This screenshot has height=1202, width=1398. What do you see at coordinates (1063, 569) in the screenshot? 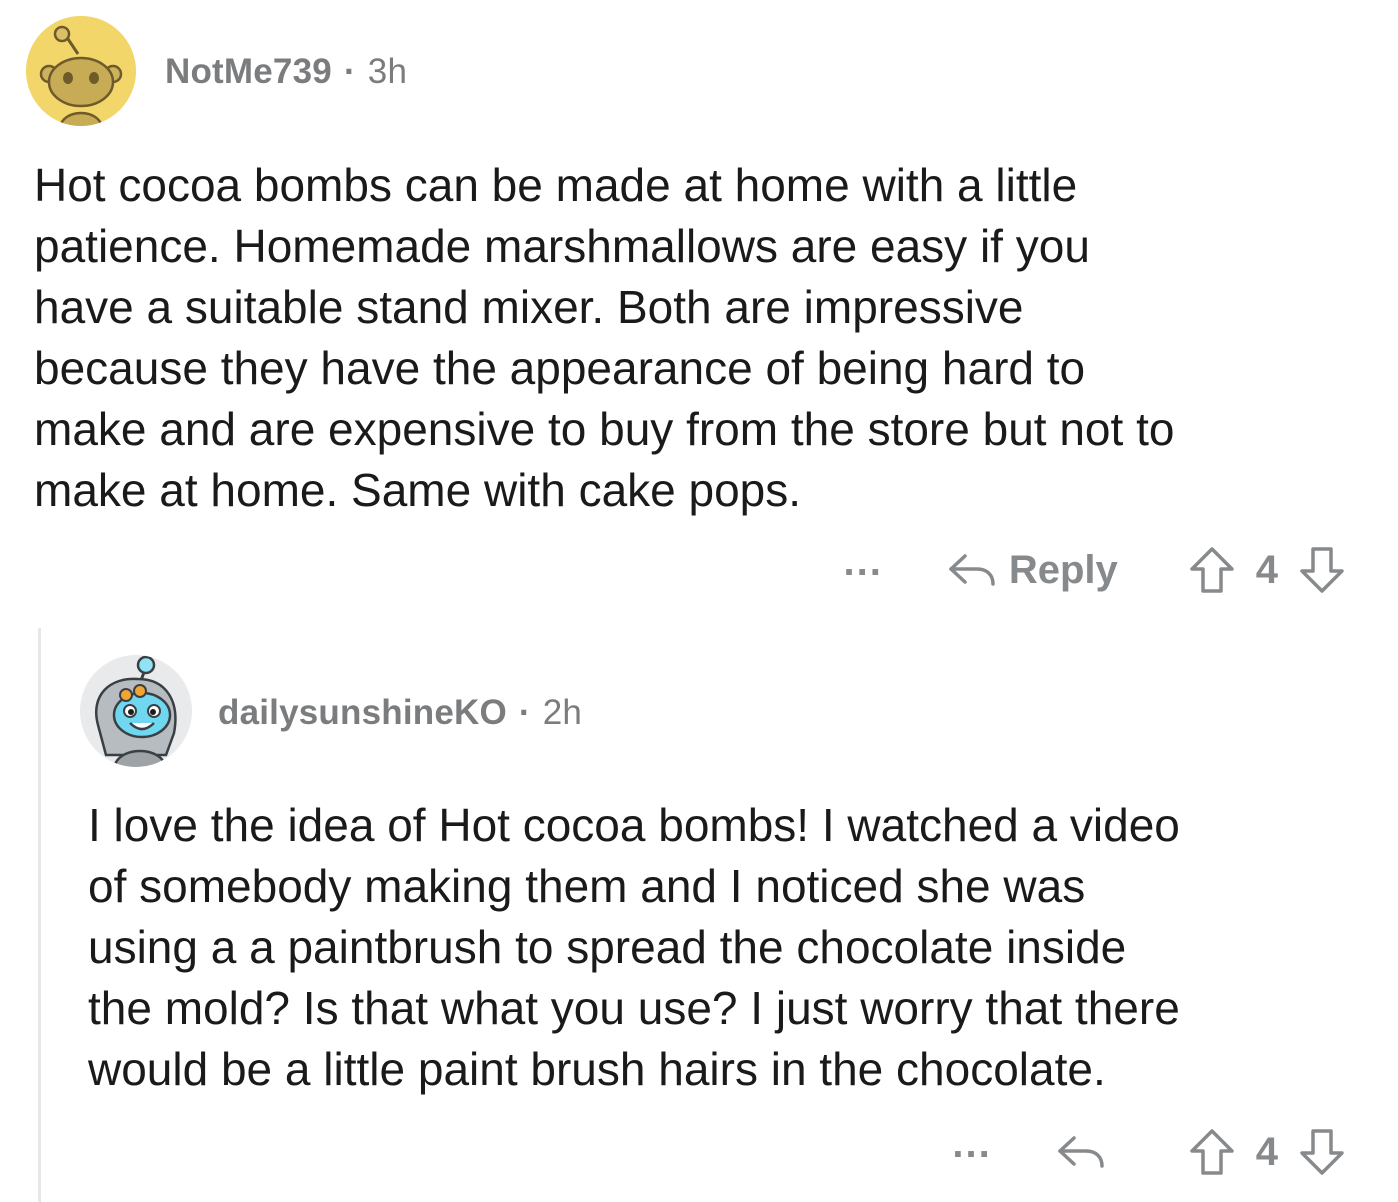
I see `reply-label: Reply` at bounding box center [1063, 569].